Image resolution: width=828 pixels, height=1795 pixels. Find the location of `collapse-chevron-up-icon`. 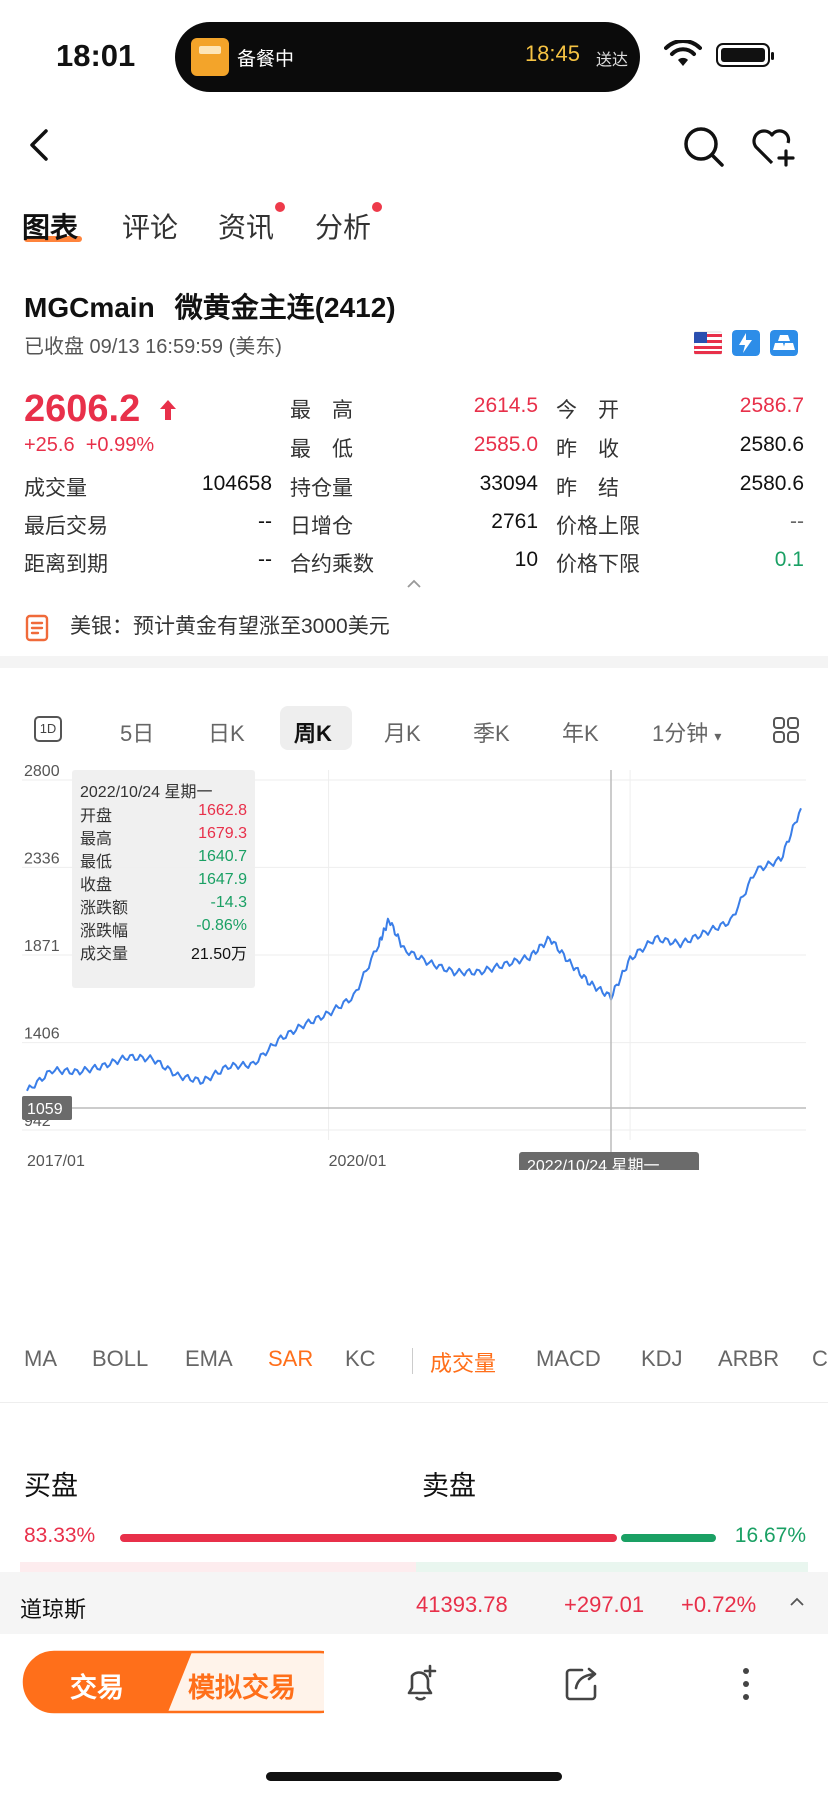

collapse-chevron-up-icon is located at coordinates (414, 584).